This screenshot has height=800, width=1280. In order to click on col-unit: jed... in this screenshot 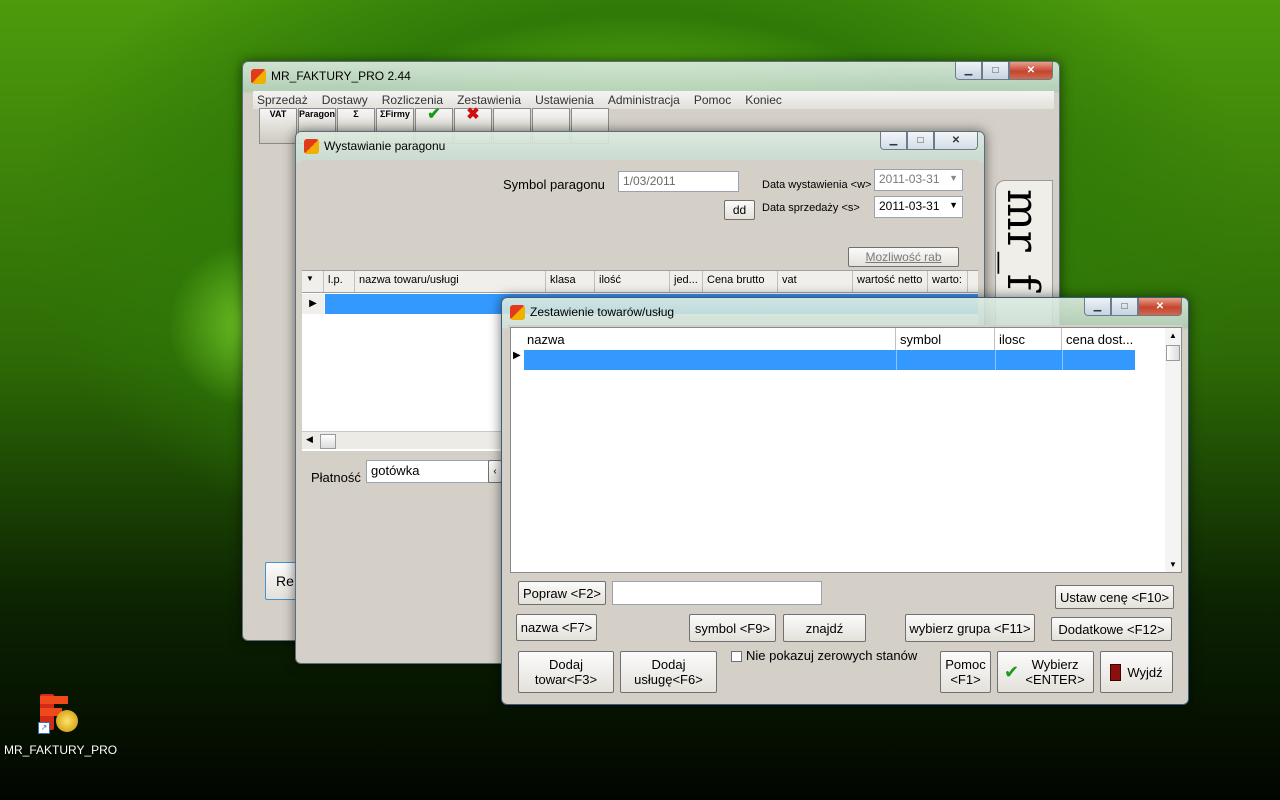, I will do `click(686, 281)`.